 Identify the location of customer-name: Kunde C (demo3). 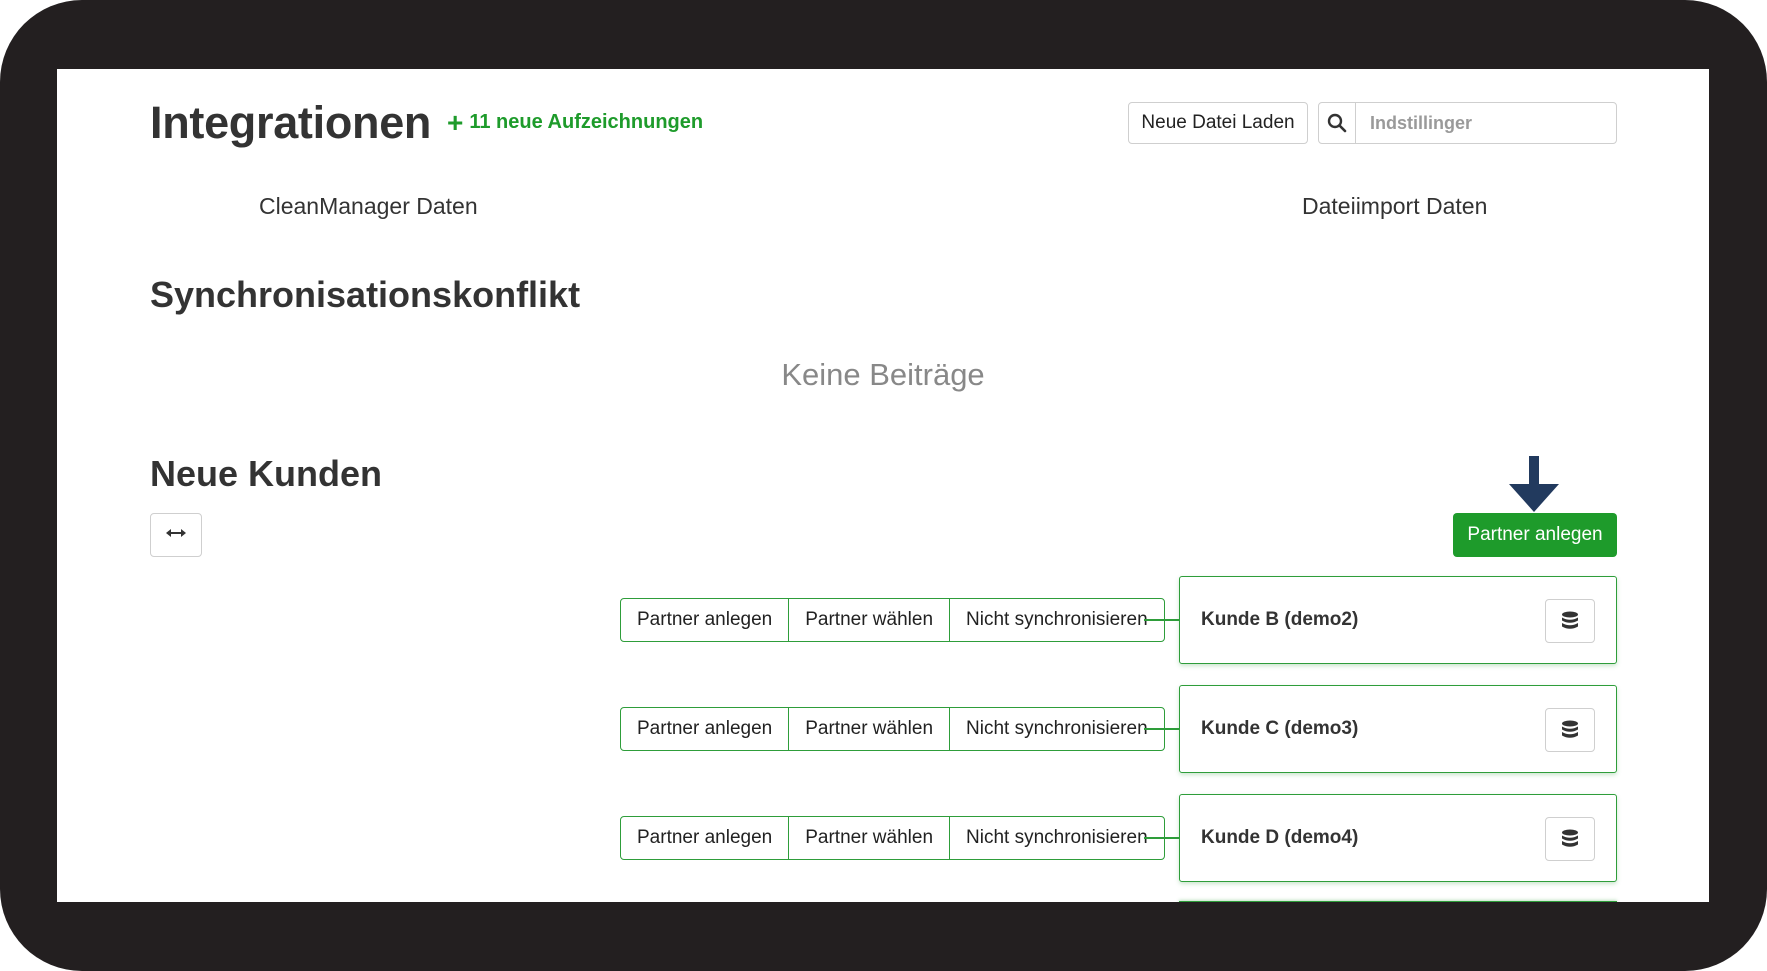
(1280, 728).